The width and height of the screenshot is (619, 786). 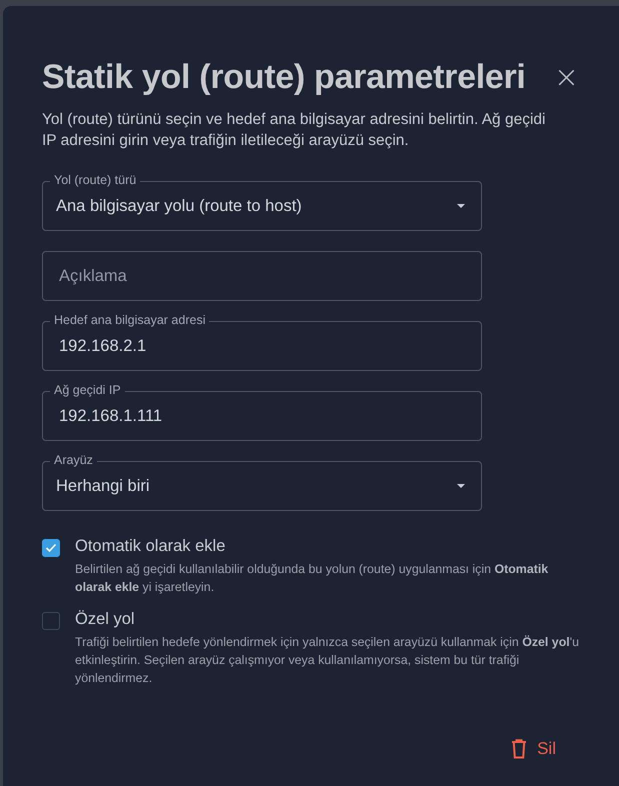 I want to click on field-label: Yol (route) türü, so click(x=95, y=180).